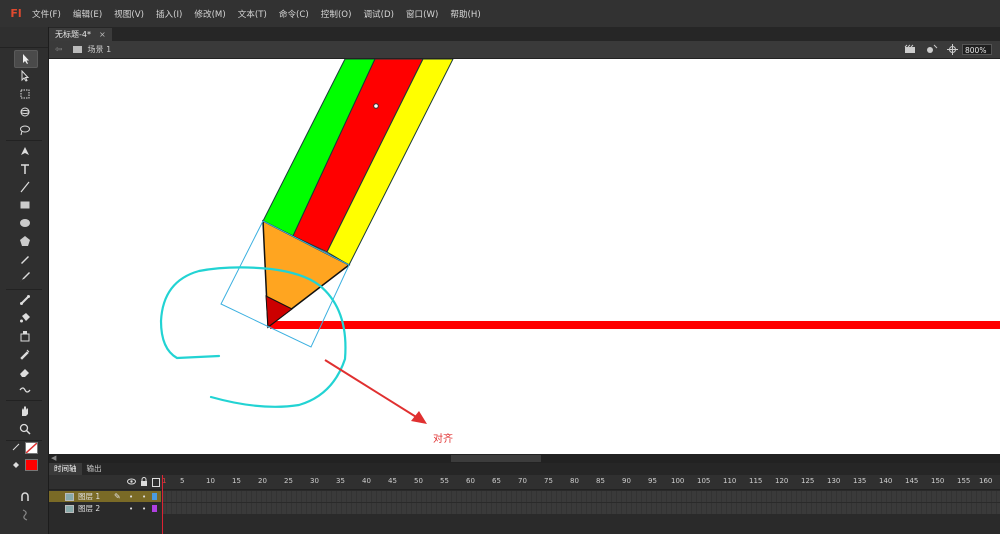  Describe the element at coordinates (25, 130) in the screenshot. I see `lasso-tool-icon` at that location.